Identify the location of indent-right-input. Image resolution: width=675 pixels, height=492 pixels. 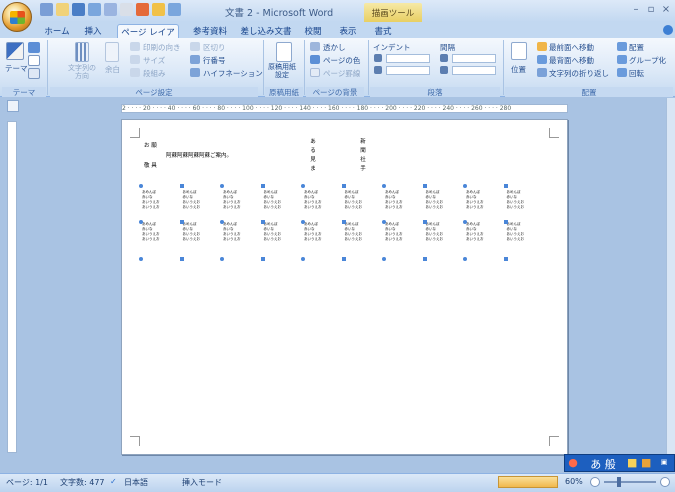
(408, 70).